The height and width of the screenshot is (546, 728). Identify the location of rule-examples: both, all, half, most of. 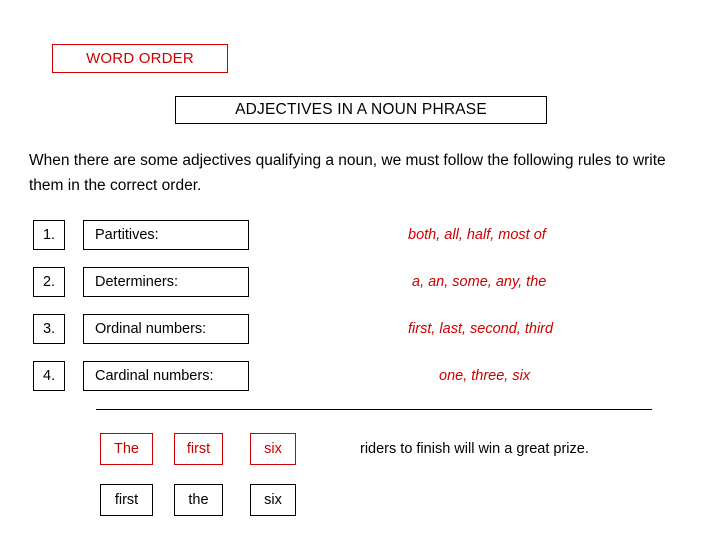
(477, 235).